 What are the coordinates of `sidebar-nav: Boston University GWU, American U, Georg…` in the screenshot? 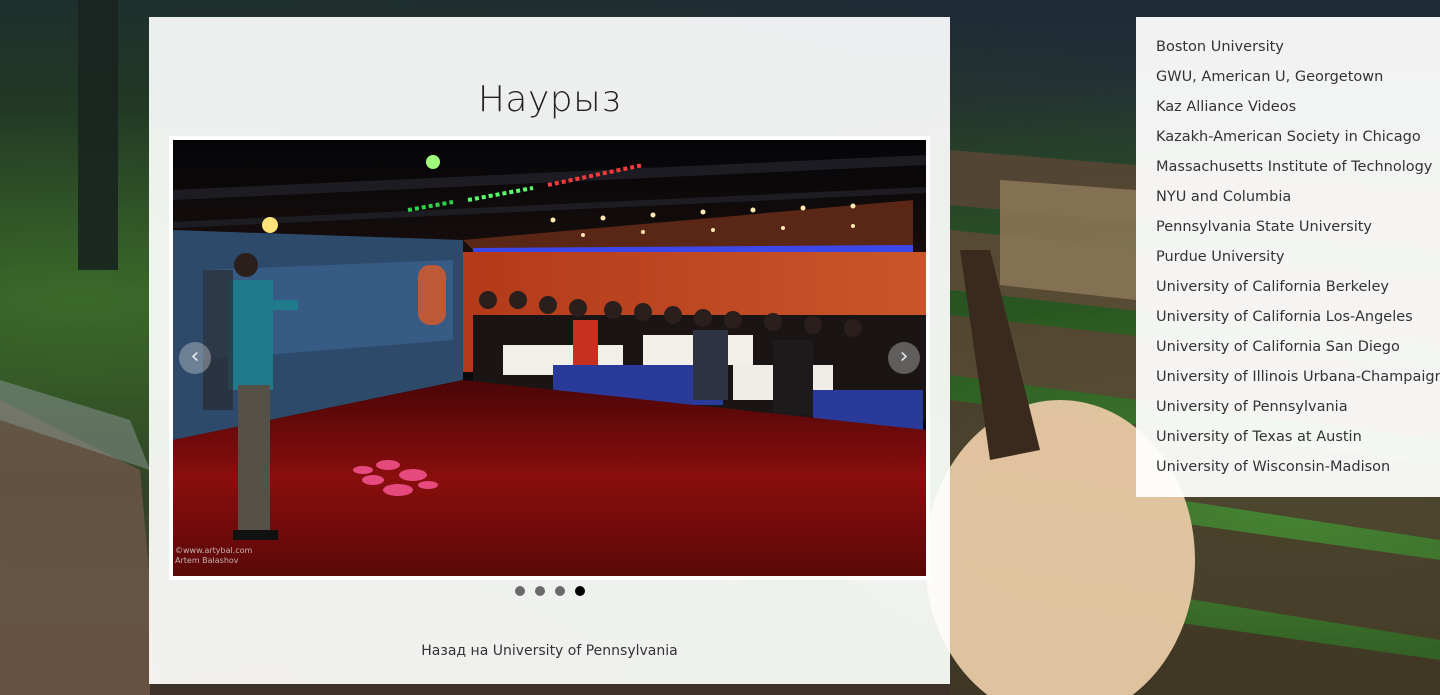 It's located at (1288, 257).